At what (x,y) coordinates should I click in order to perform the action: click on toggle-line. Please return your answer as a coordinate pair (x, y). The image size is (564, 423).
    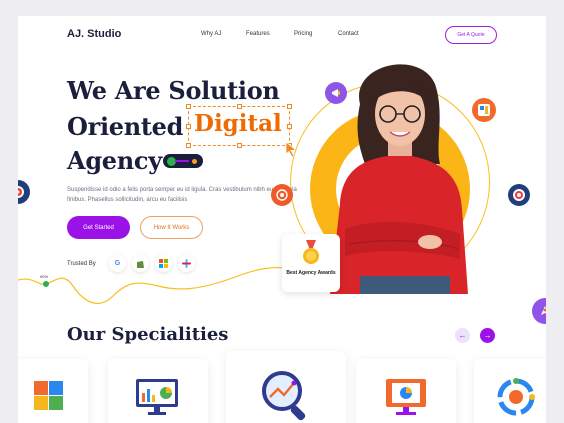
    Looking at the image, I should click on (182, 161).